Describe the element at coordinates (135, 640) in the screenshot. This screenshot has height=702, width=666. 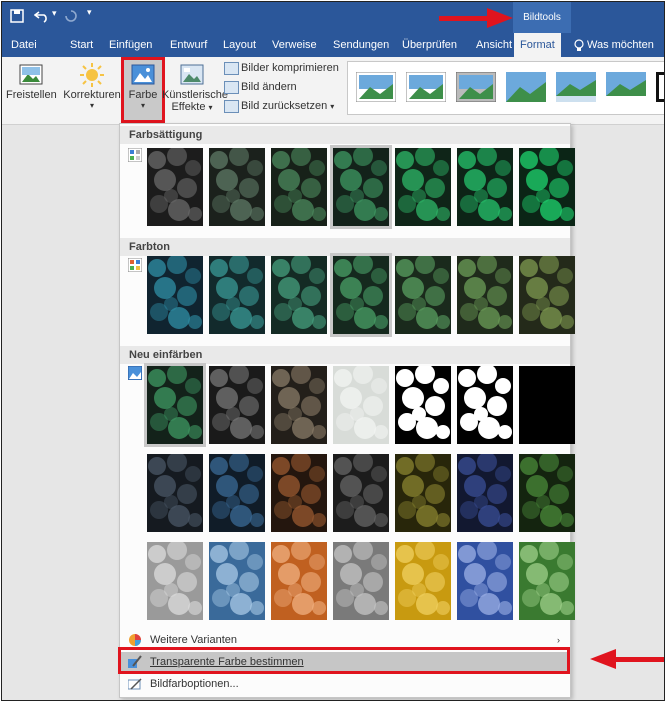
I see `color-palette-icon` at that location.